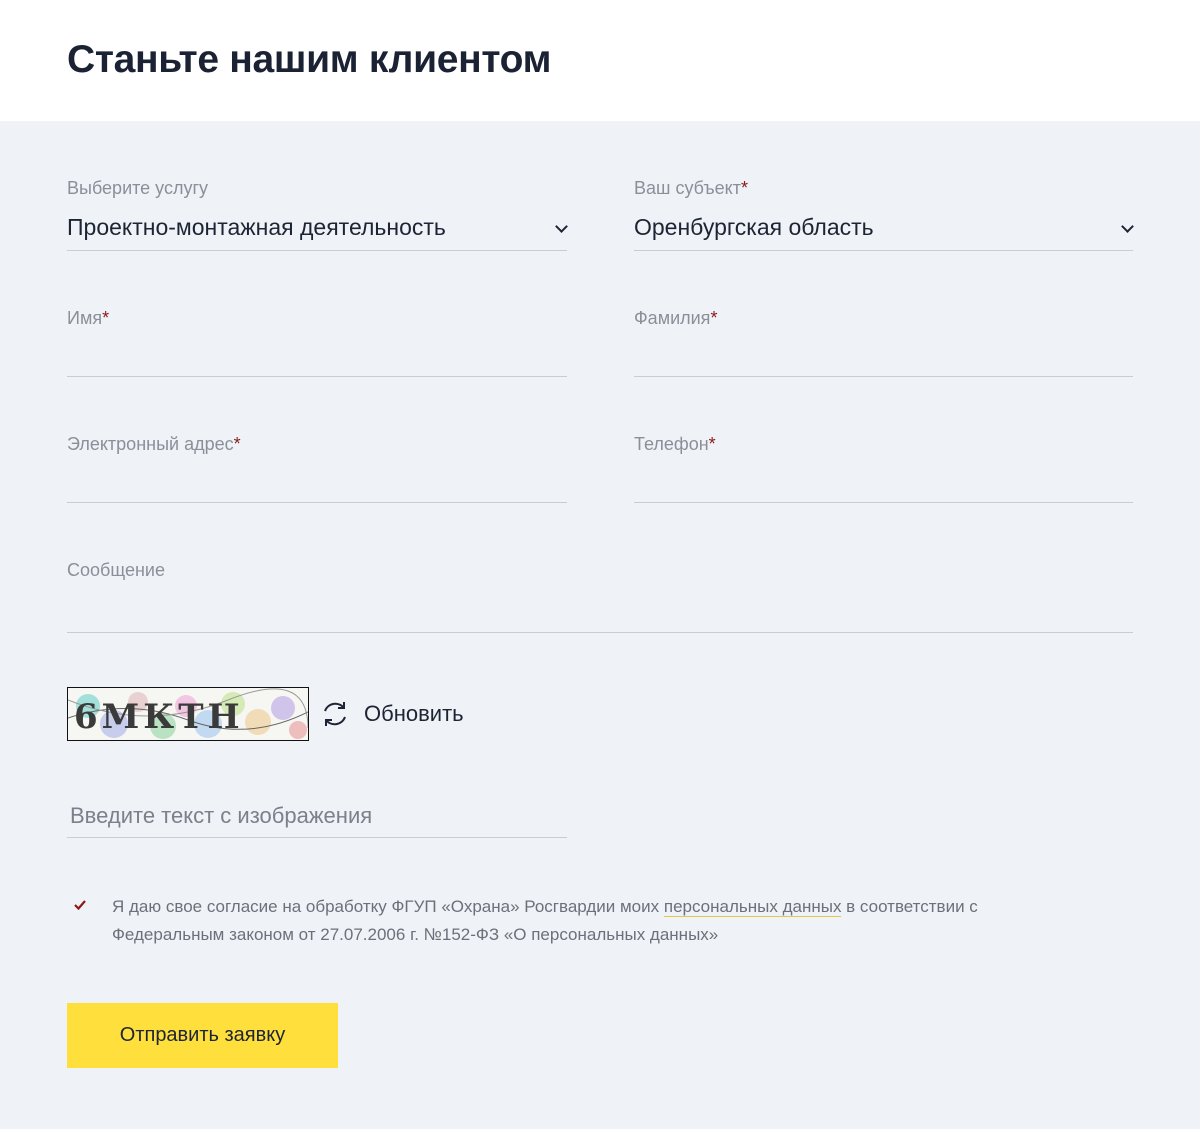  What do you see at coordinates (309, 59) in the screenshot?
I see `page-title: Станьте нашим клиентом` at bounding box center [309, 59].